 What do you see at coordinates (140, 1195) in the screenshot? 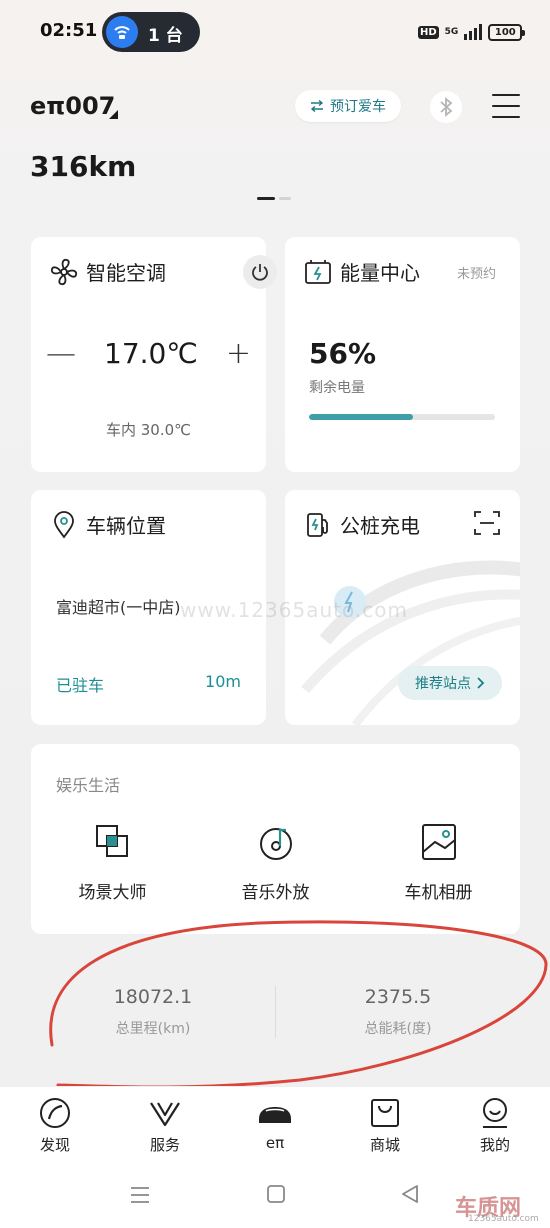
I see `recent-apps-icon` at bounding box center [140, 1195].